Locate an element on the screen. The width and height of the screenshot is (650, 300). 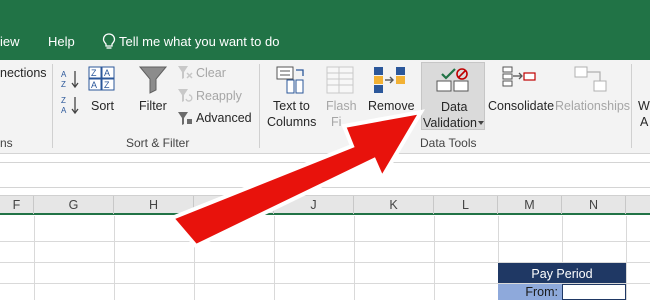
formula-bar is located at coordinates (325, 175).